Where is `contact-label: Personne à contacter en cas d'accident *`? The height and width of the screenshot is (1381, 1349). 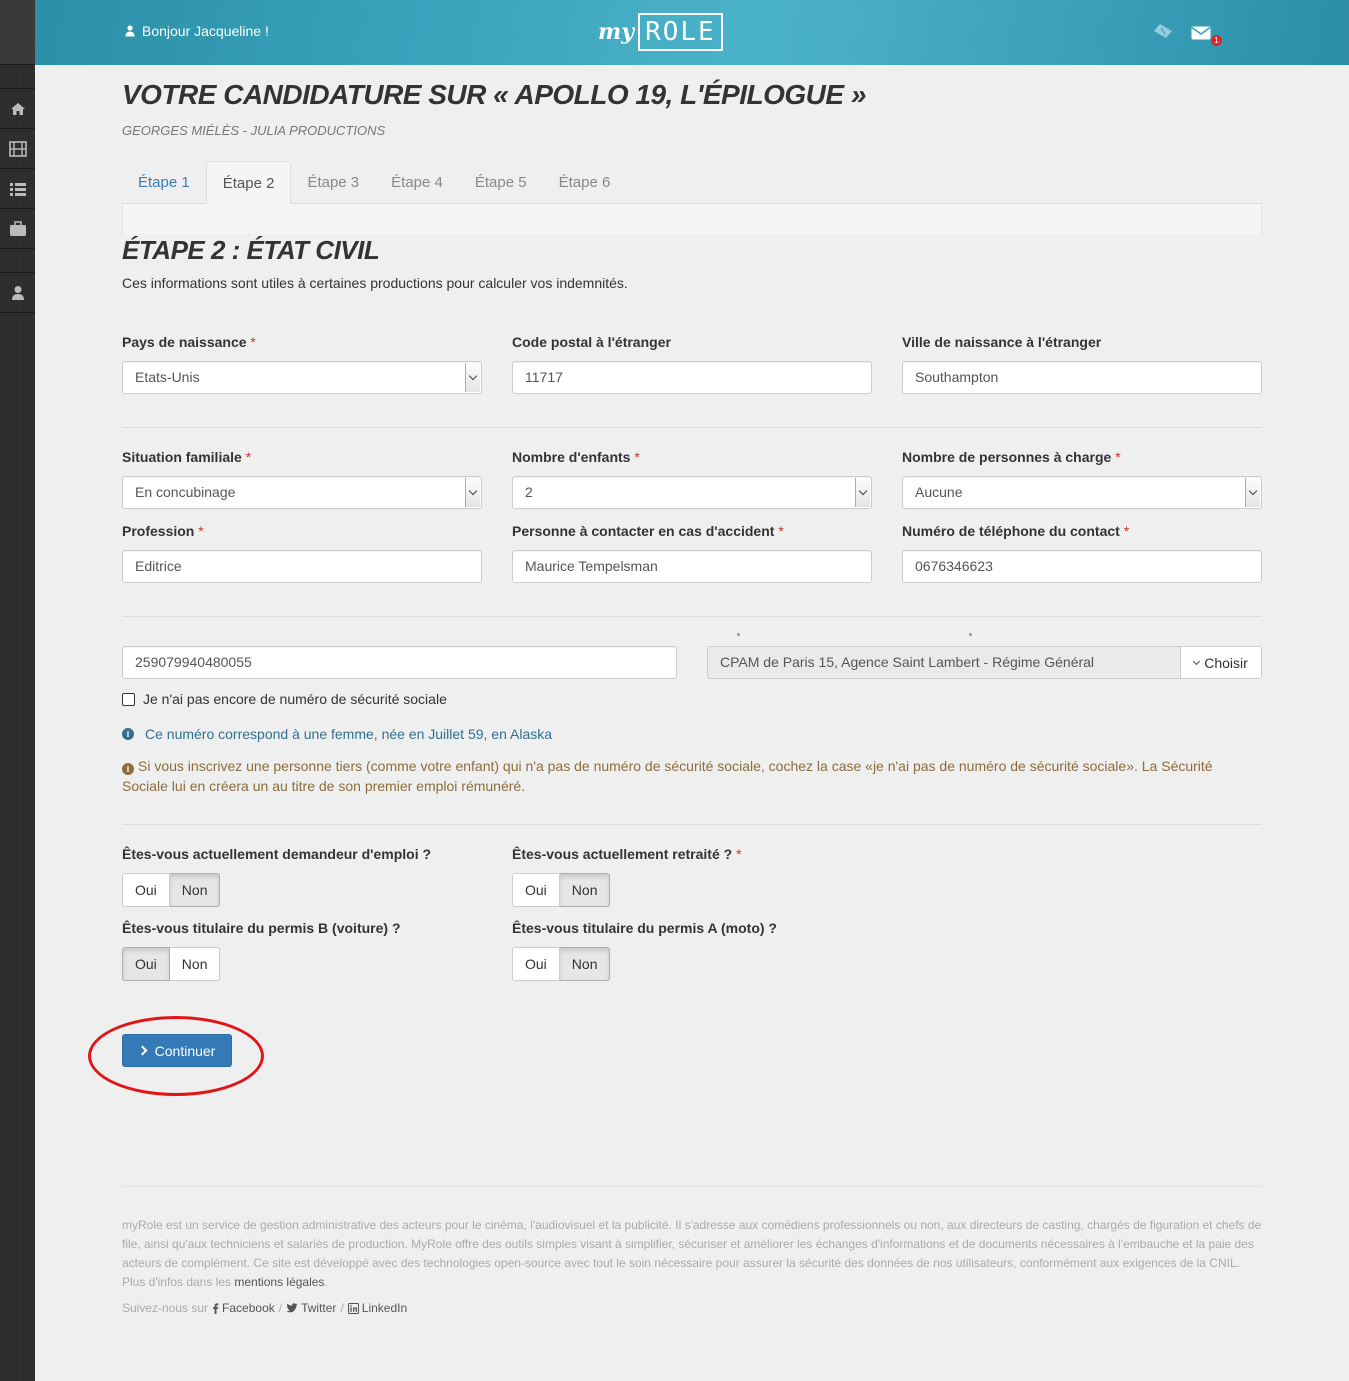 contact-label: Personne à contacter en cas d'accident * is located at coordinates (648, 531).